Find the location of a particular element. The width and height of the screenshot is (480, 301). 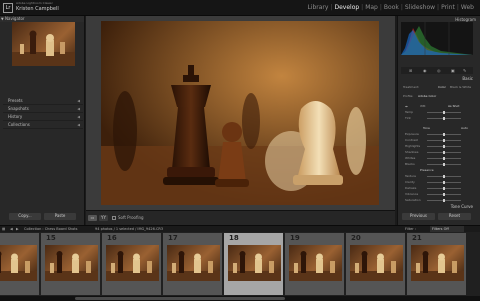

filmstrip-cell: 14 is located at coordinates (19, 264).